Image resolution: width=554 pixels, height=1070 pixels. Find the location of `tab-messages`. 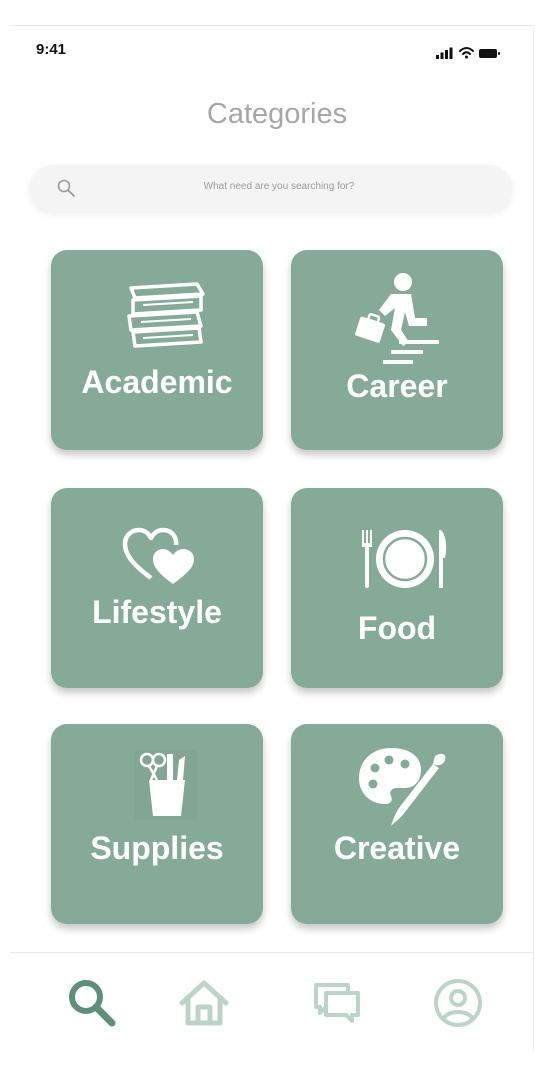

tab-messages is located at coordinates (338, 1003).